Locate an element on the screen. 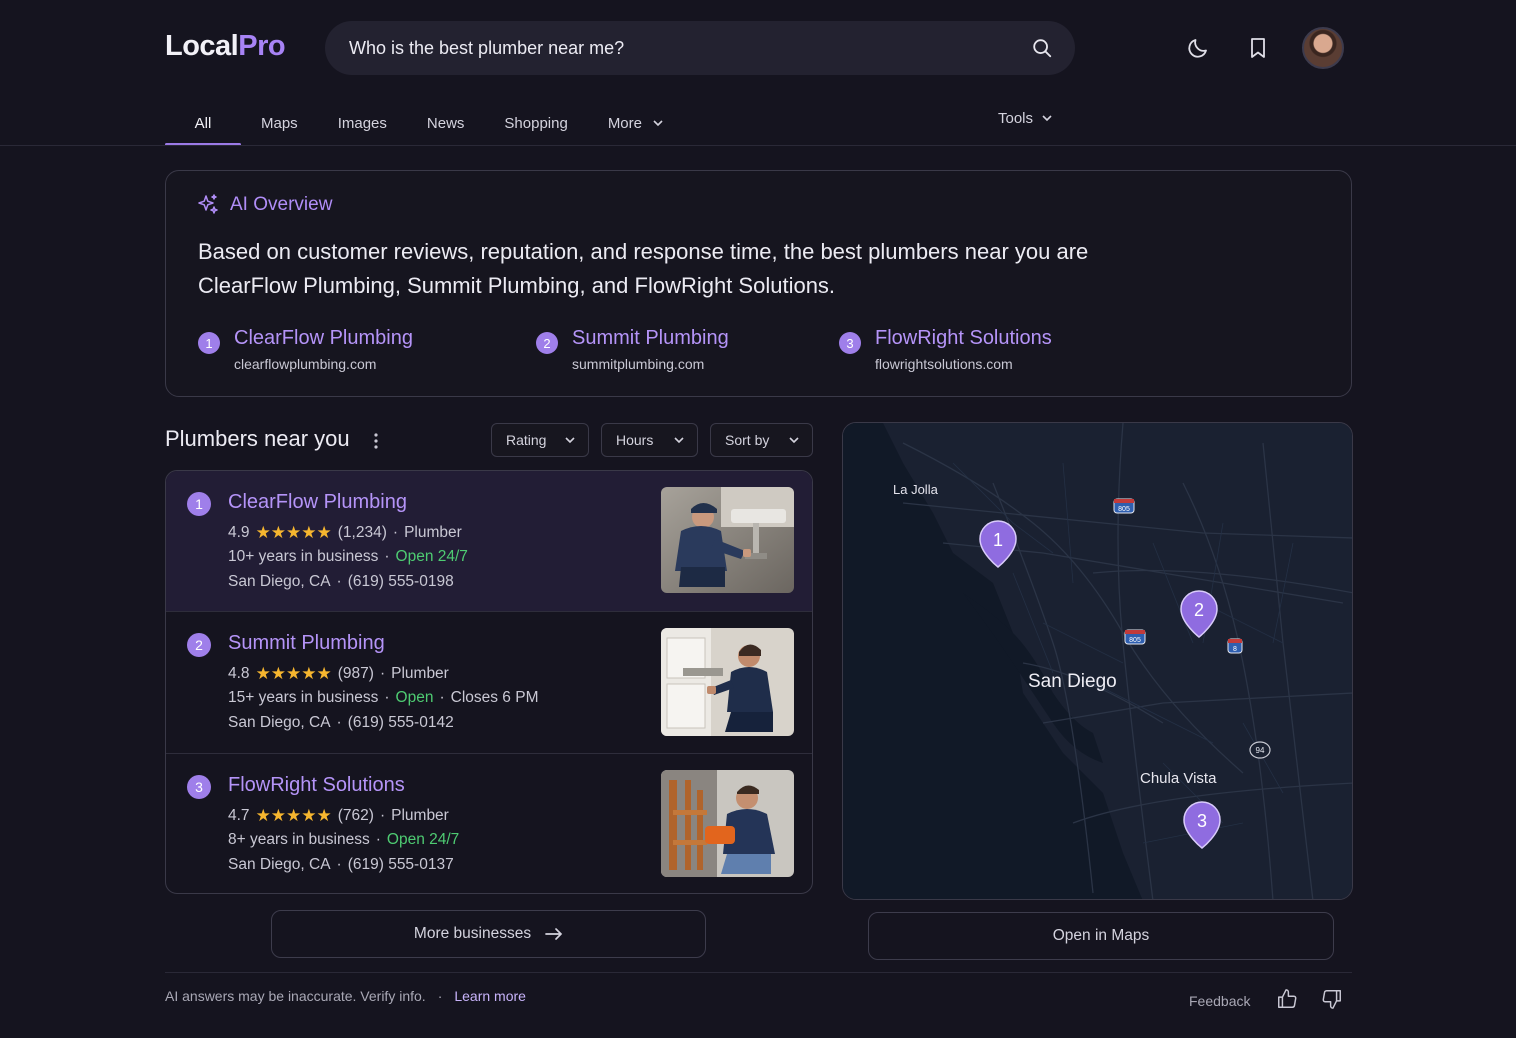  svg-text: 1 is located at coordinates (998, 540).